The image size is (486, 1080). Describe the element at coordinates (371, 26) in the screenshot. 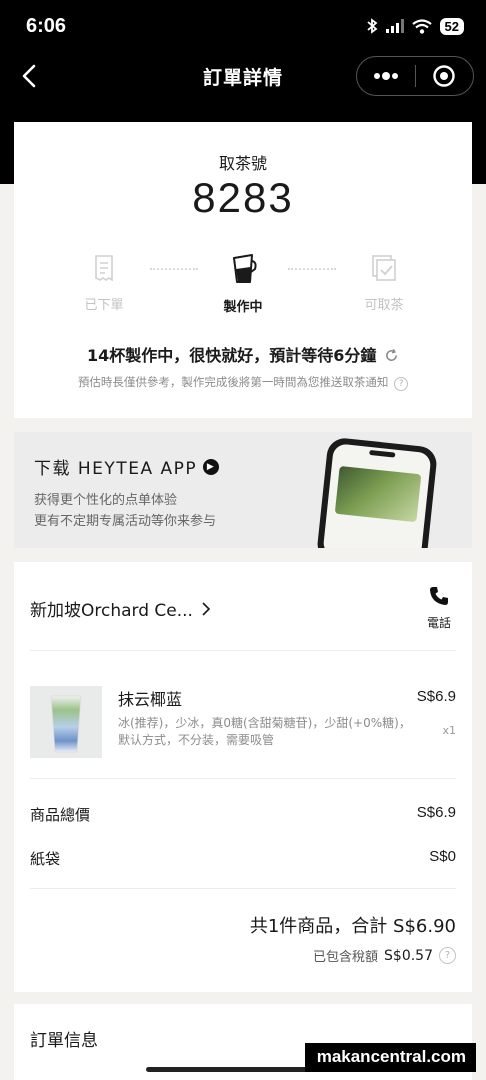

I see `bluetooth-icon` at that location.